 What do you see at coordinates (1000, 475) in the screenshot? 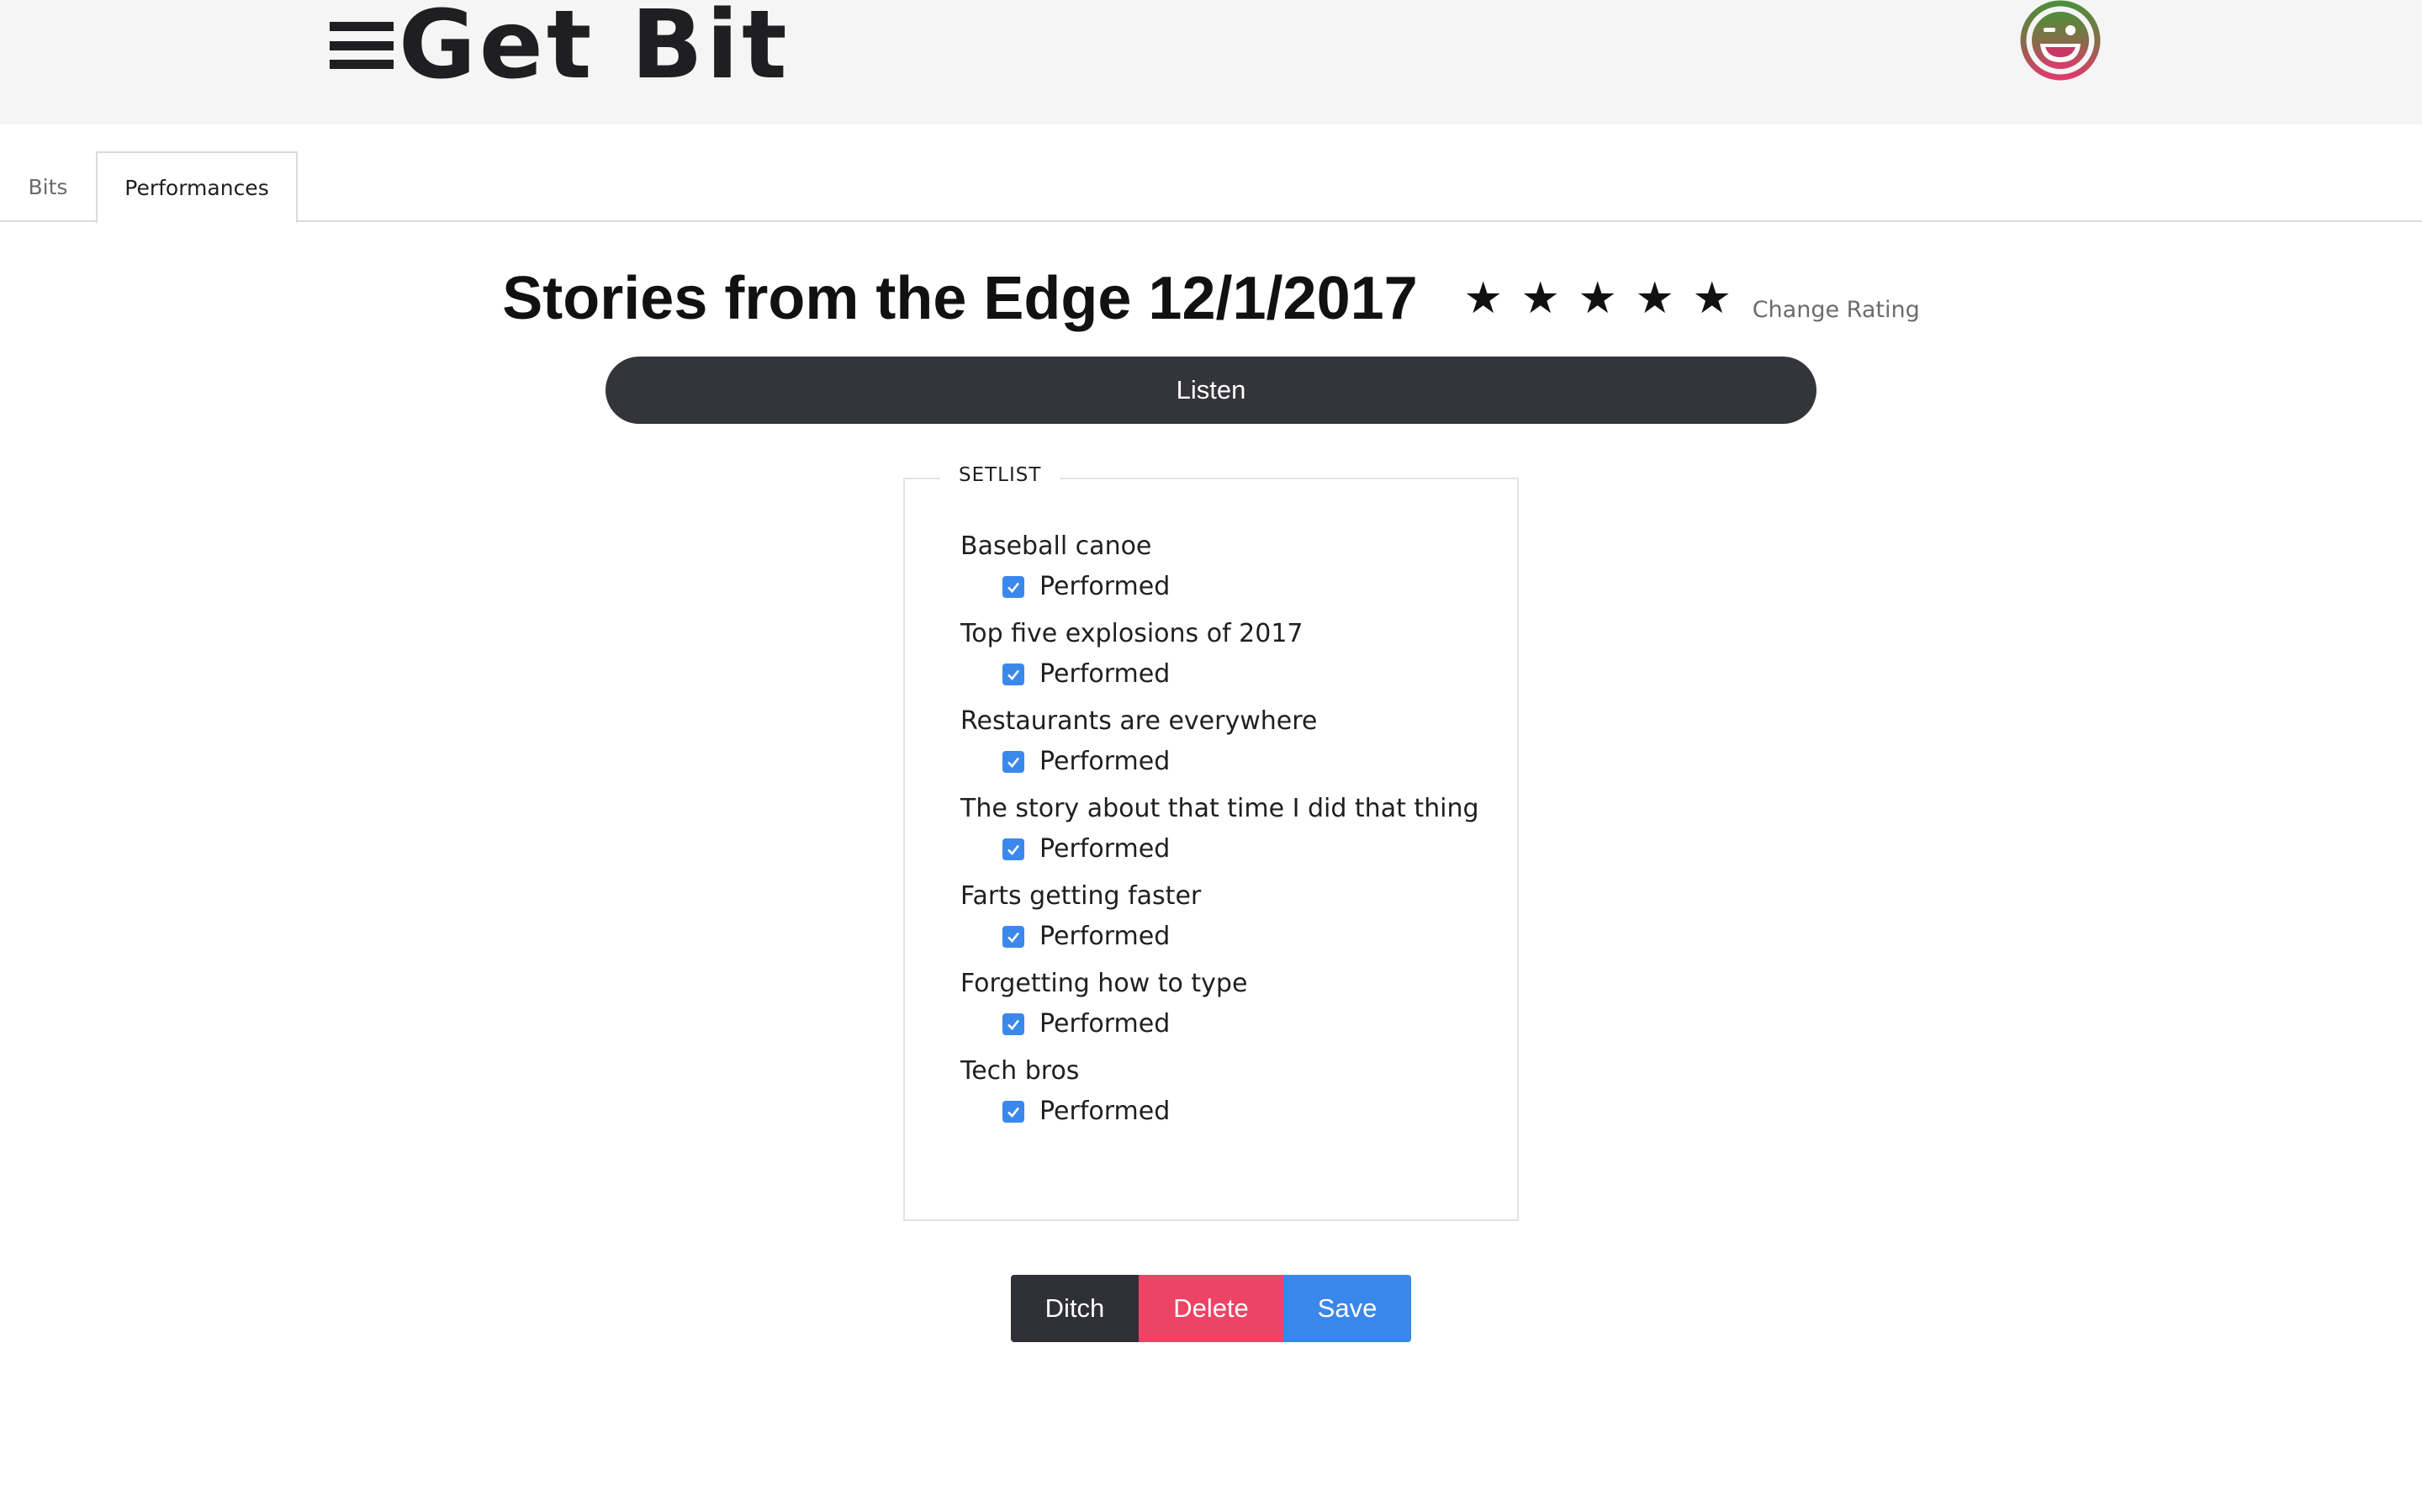
I see `setlist-legend: SETLIST` at bounding box center [1000, 475].